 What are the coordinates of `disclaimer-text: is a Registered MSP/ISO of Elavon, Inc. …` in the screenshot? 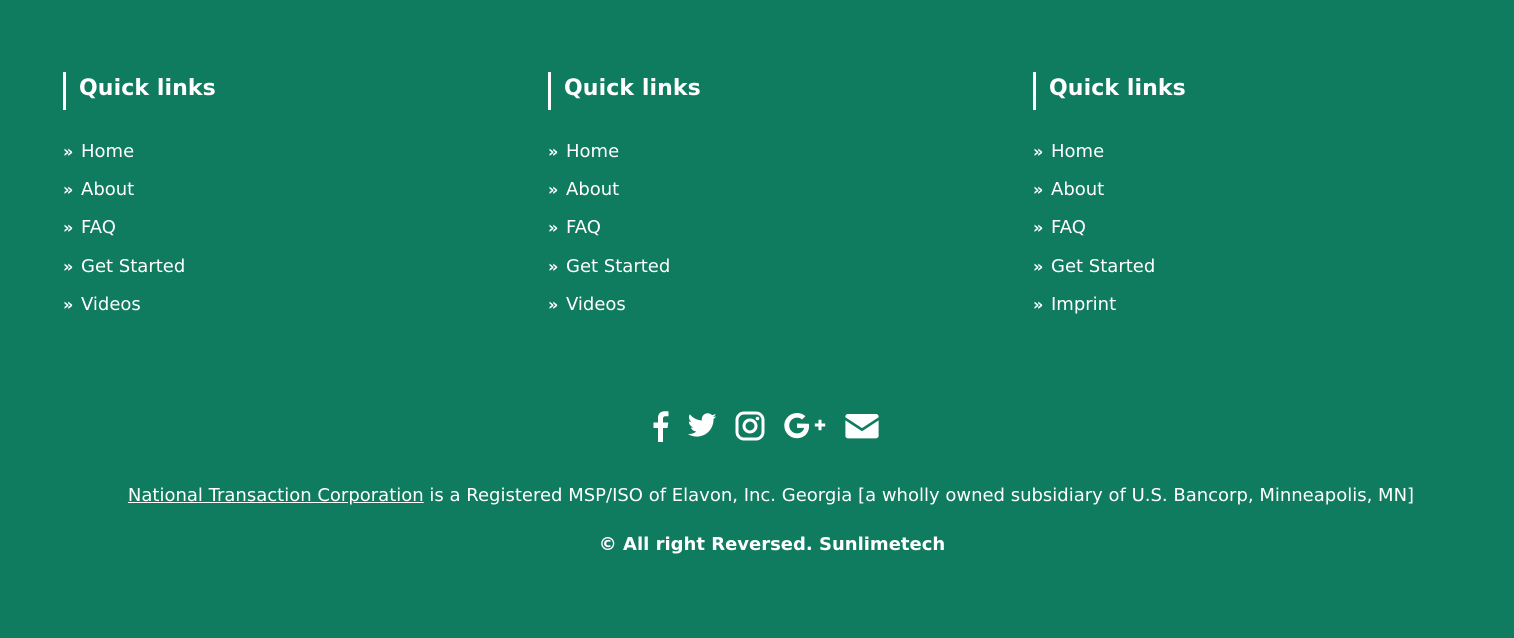 It's located at (919, 495).